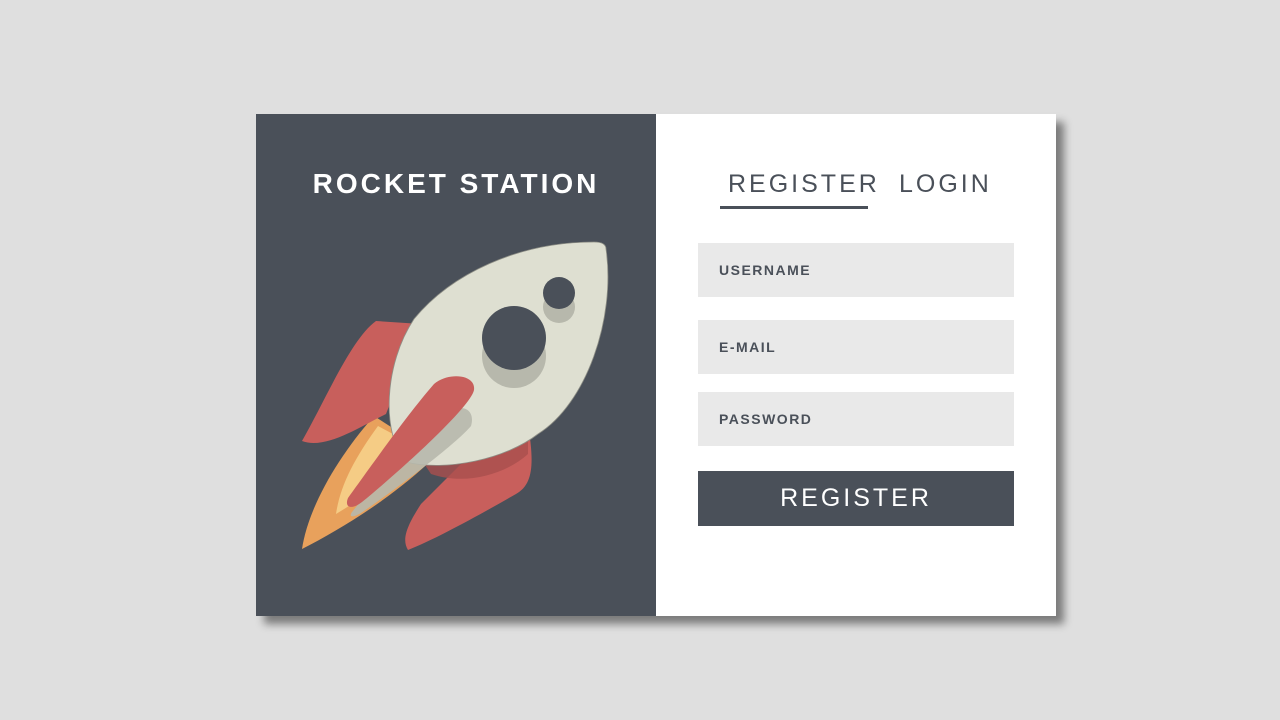  I want to click on rocket-icon, so click(455, 395).